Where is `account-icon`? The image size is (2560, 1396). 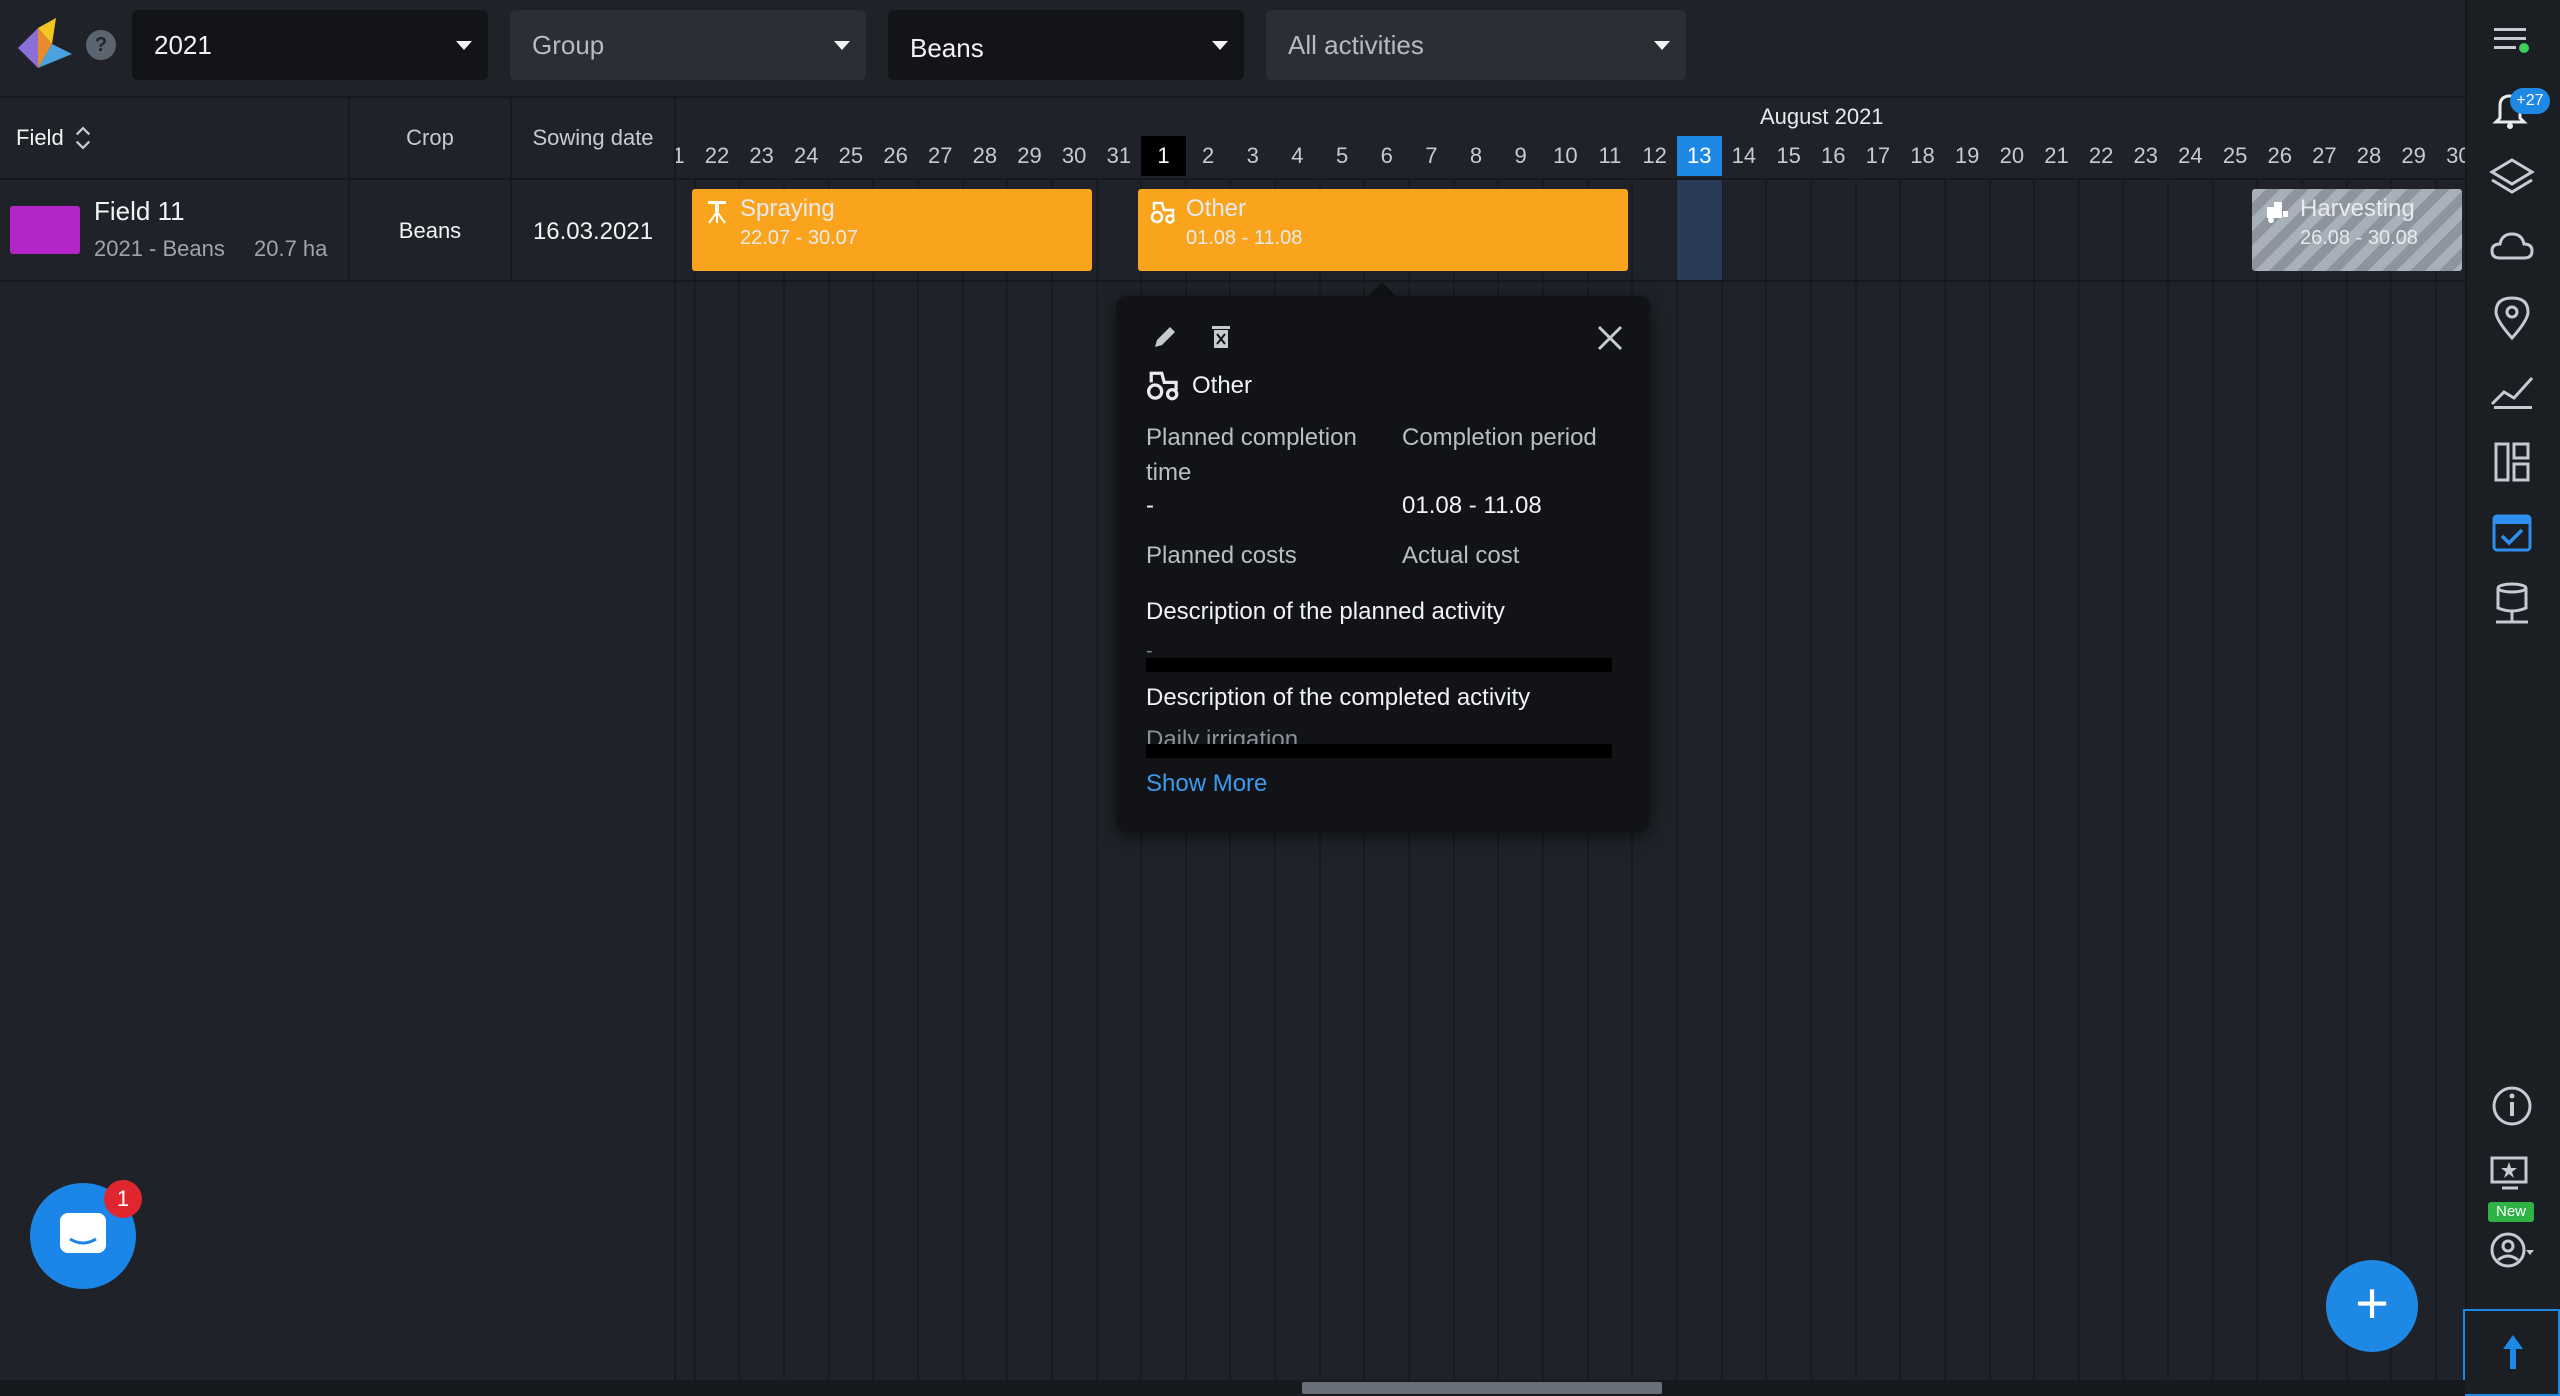
account-icon is located at coordinates (2512, 1252).